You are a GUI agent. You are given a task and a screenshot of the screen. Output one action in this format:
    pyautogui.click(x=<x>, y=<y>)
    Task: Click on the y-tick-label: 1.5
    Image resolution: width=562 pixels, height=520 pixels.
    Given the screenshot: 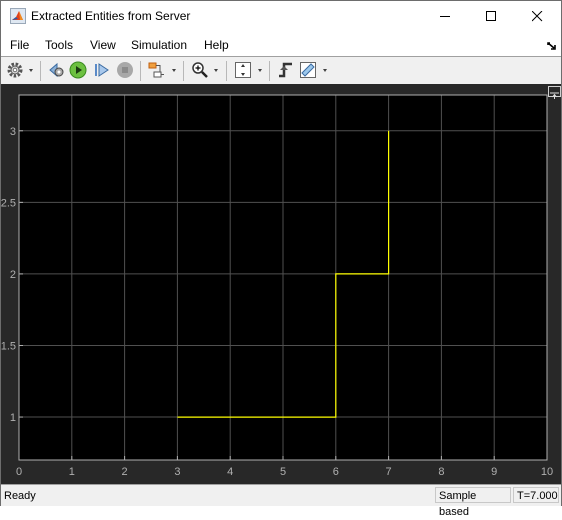 What is the action you would take?
    pyautogui.click(x=8, y=346)
    